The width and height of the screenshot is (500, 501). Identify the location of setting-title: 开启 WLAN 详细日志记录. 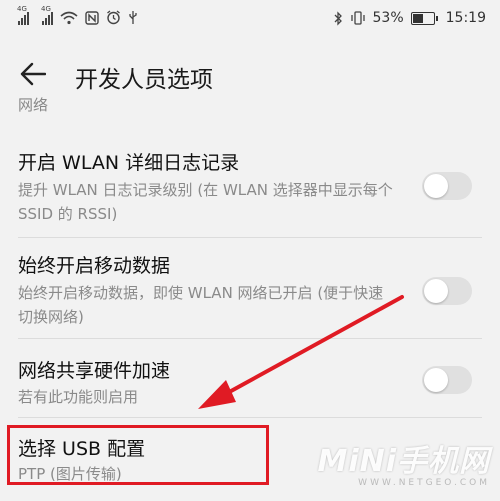
(129, 163).